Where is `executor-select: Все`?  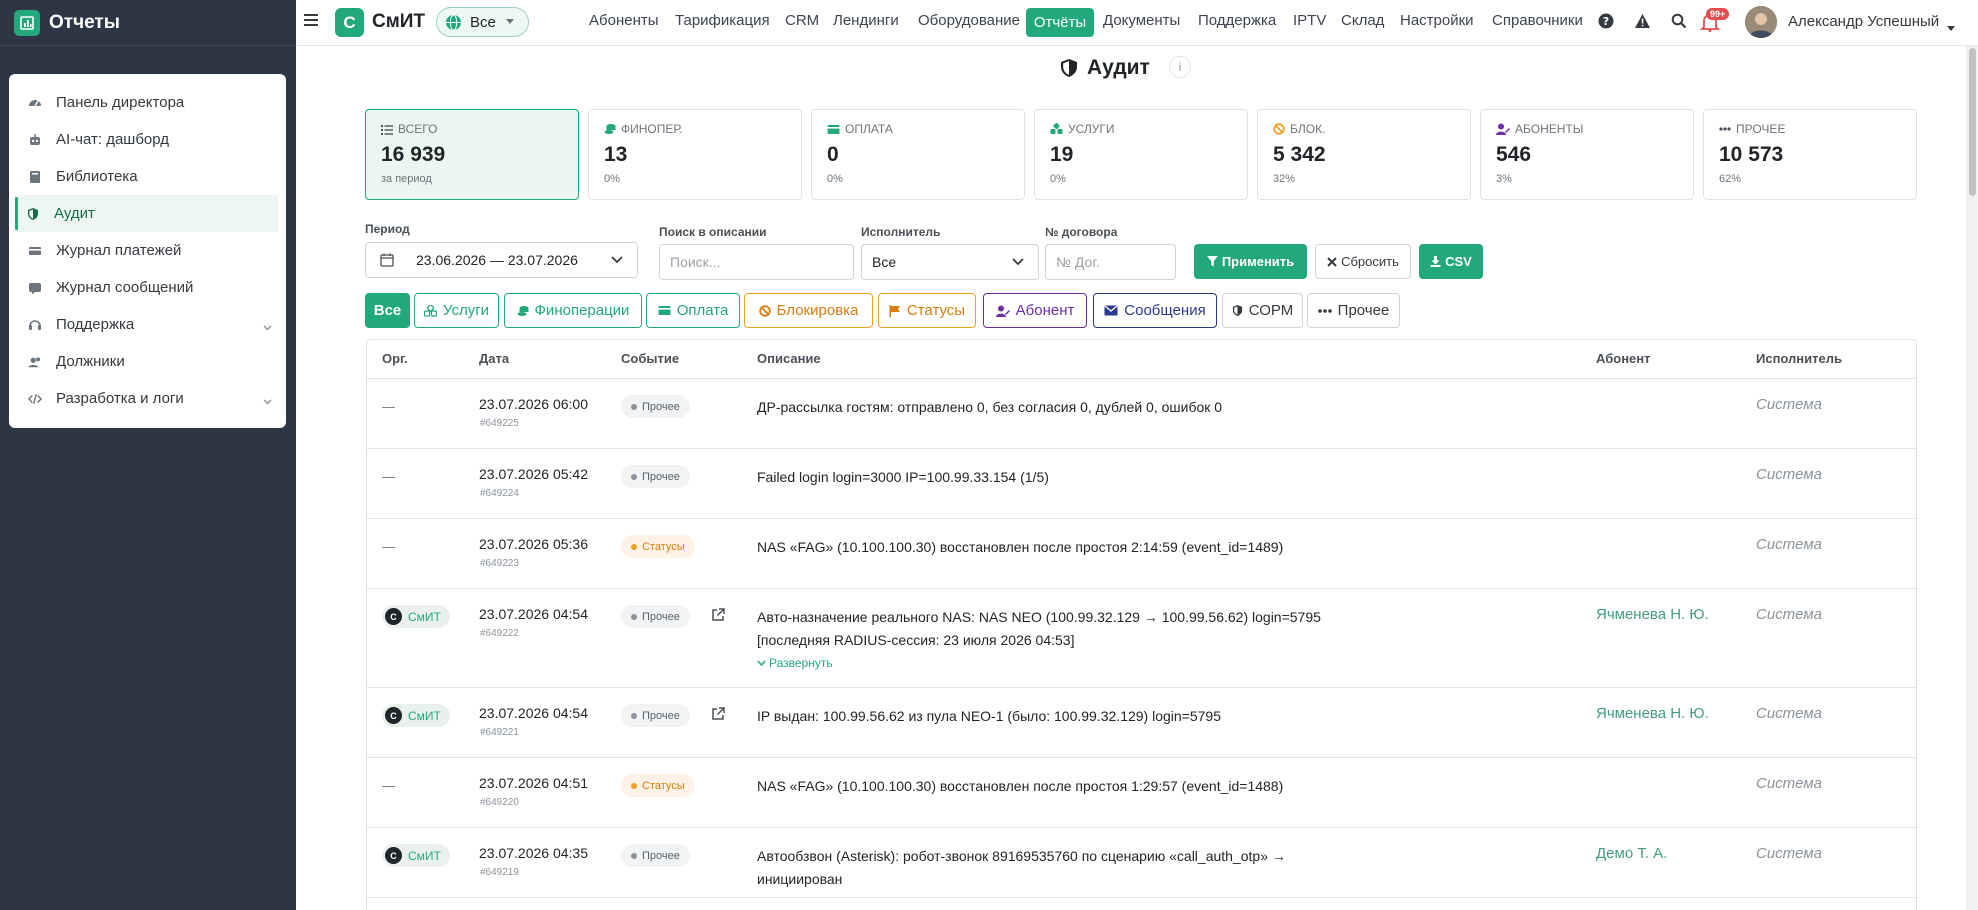
executor-select: Все is located at coordinates (950, 262).